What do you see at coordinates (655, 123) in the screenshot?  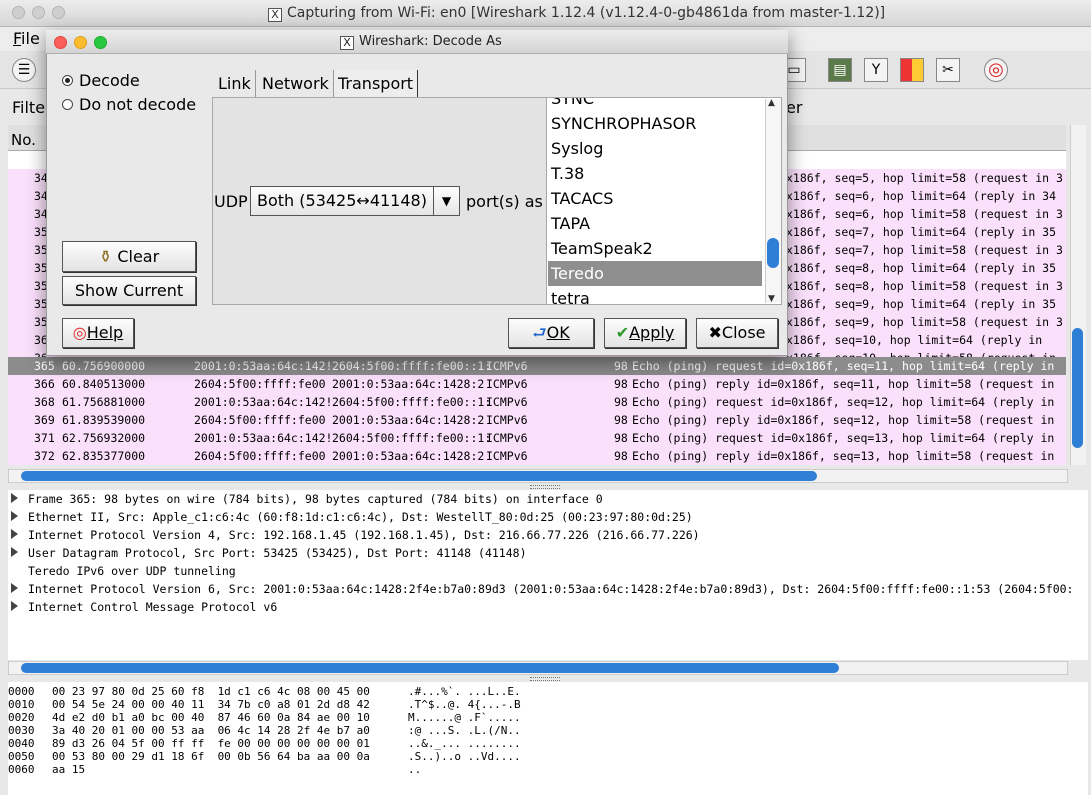 I see `protocol-list-item: SYNCHROPHASOR` at bounding box center [655, 123].